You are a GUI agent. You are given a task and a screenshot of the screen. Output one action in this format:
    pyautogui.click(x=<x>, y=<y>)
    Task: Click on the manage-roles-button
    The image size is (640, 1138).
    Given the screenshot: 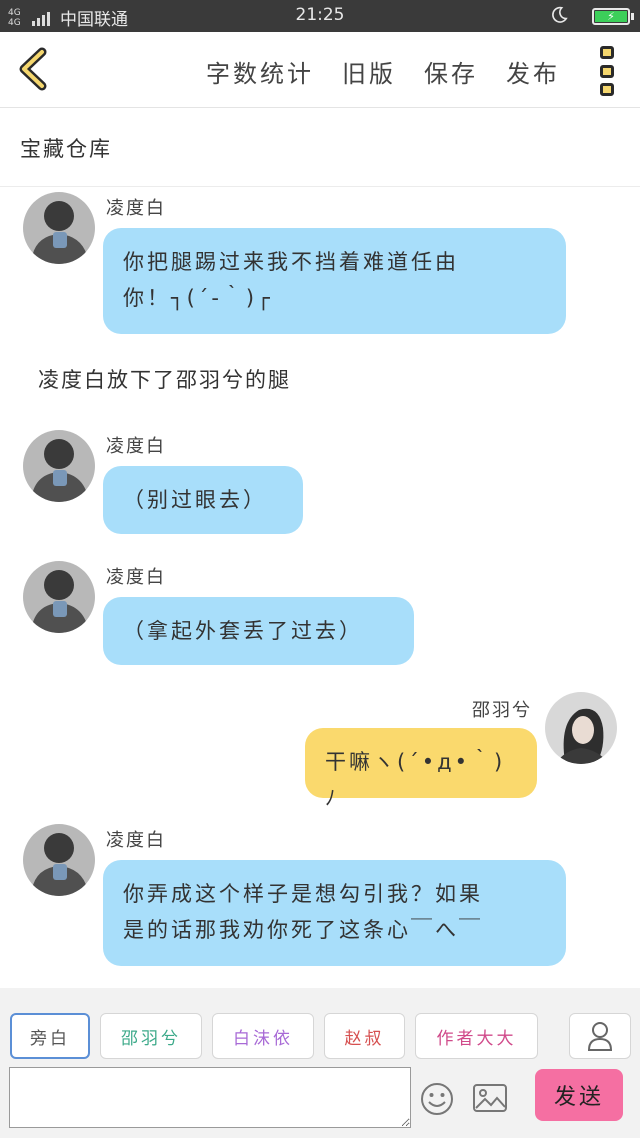 What is the action you would take?
    pyautogui.click(x=600, y=1036)
    